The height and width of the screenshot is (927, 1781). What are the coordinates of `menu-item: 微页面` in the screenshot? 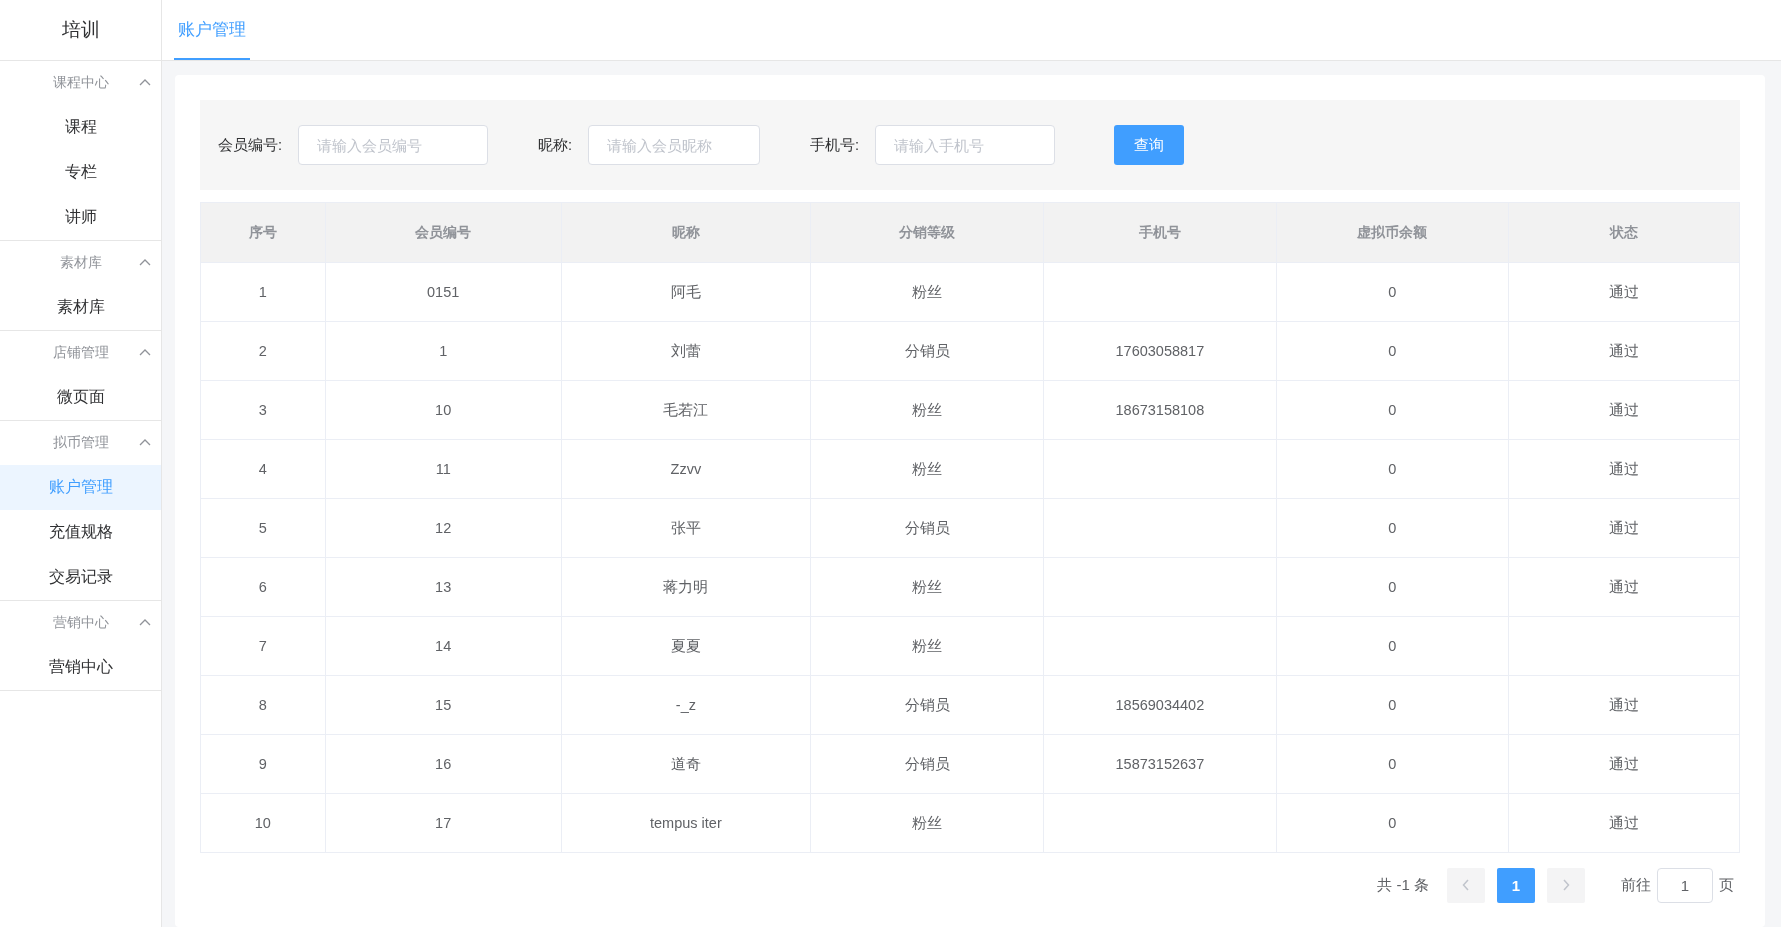 It's located at (80, 397).